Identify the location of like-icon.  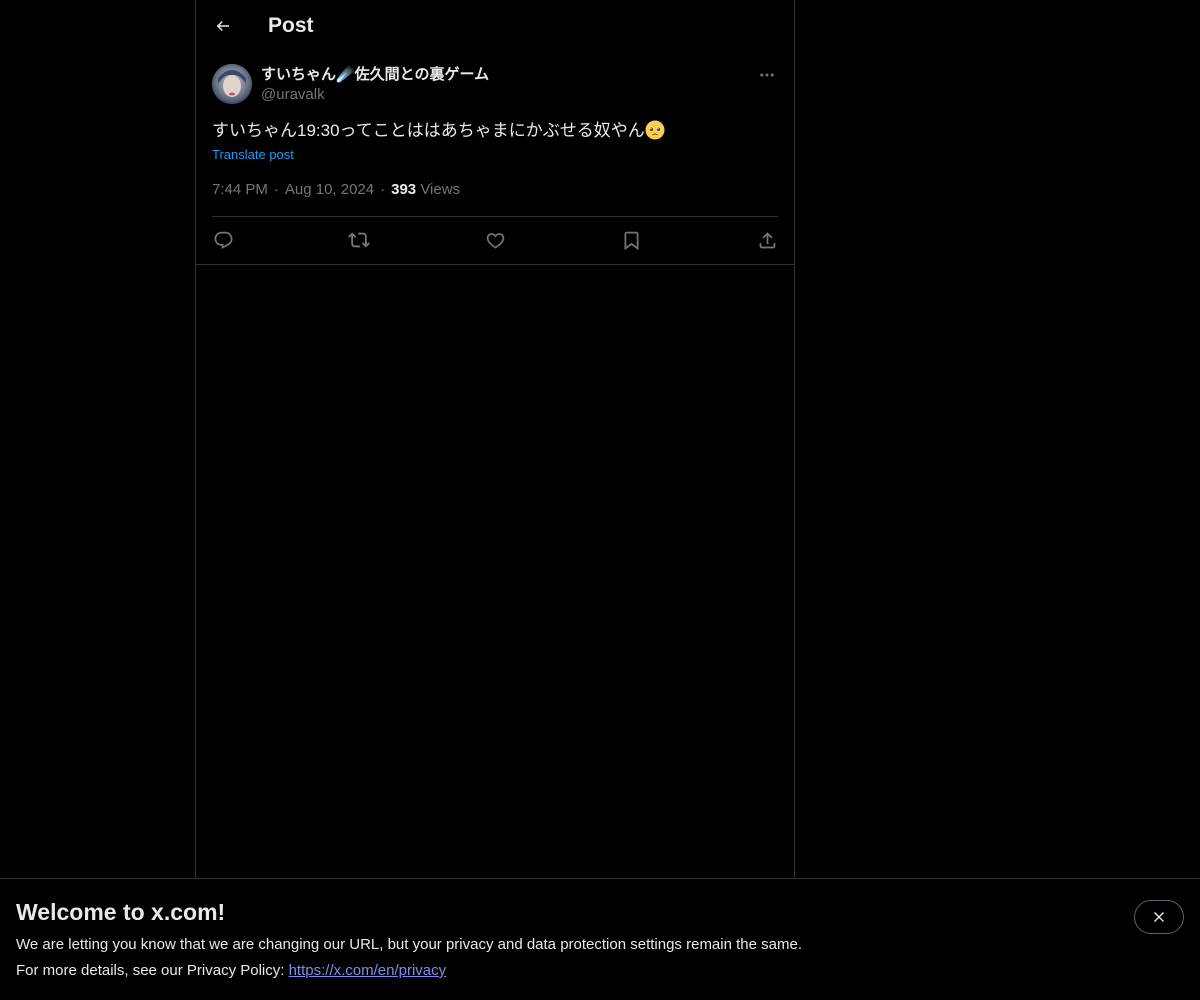
(495, 240).